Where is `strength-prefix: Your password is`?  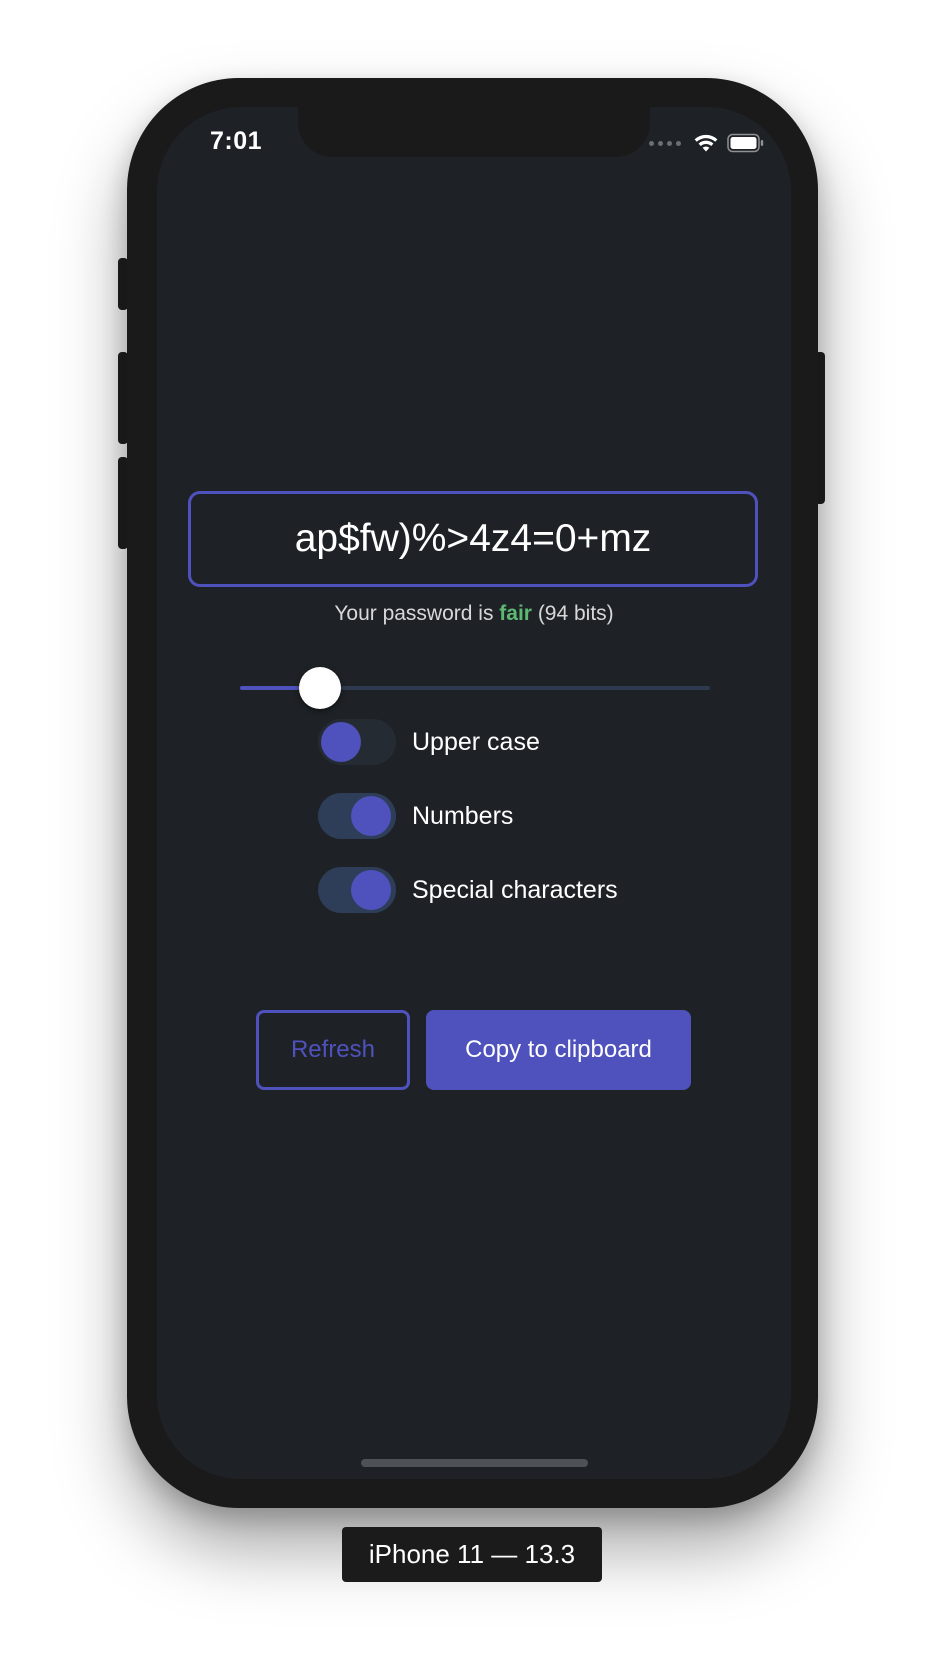 strength-prefix: Your password is is located at coordinates (417, 613).